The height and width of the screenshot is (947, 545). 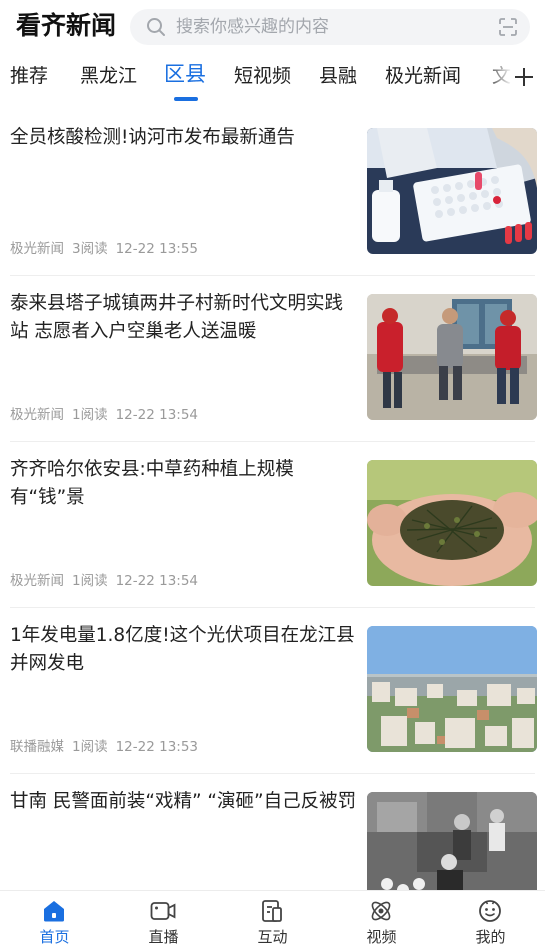 I want to click on app-logo: 看齐新闻, so click(x=66, y=26).